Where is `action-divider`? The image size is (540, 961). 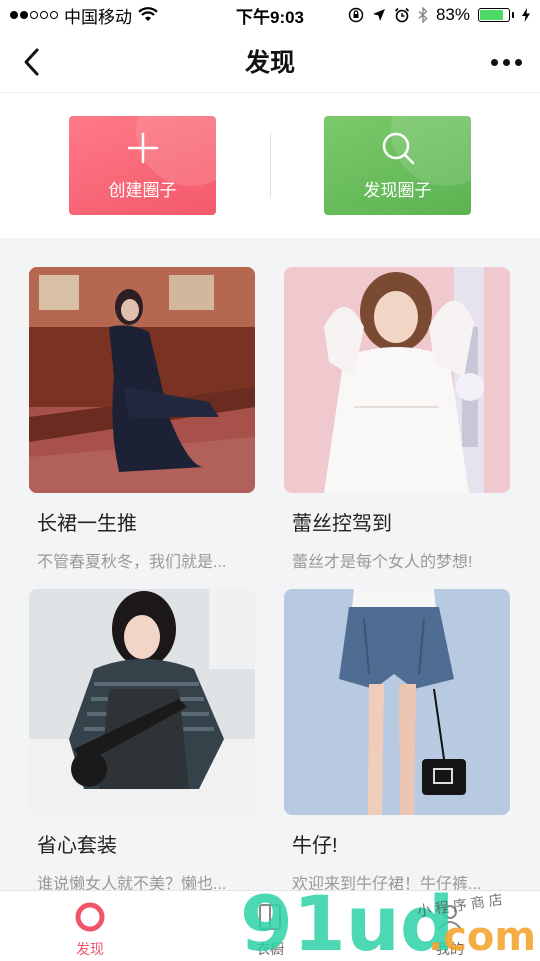 action-divider is located at coordinates (270, 165).